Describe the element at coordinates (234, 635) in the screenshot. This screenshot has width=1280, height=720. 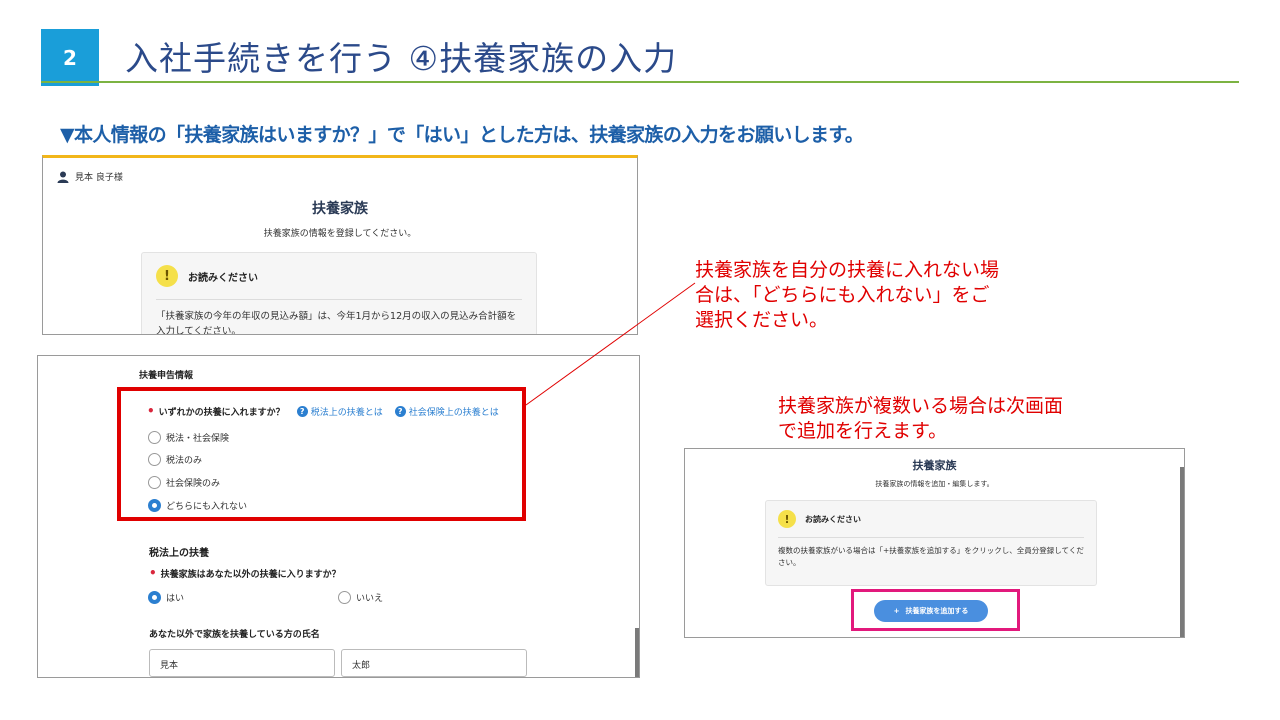
I see `supporter-name-label: あなた以外で家族を扶養している方の氏名` at that location.